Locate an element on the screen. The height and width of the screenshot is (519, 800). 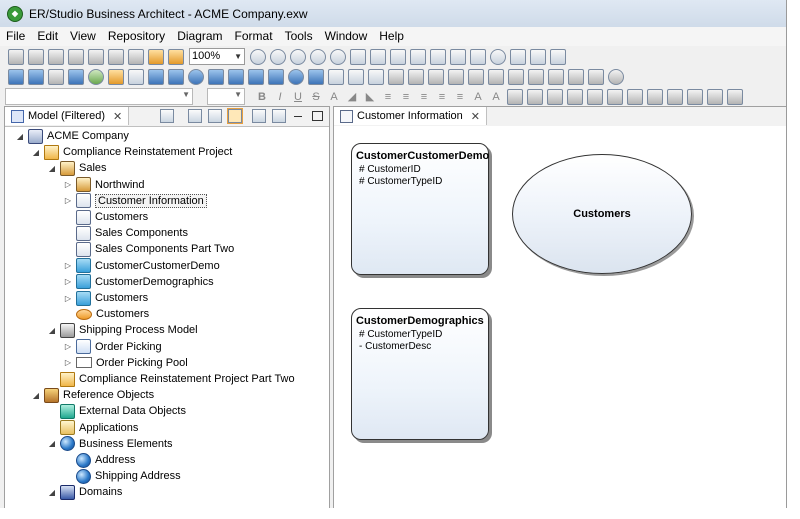
tree-item: Sales Components is located at coordinates (125, 233).